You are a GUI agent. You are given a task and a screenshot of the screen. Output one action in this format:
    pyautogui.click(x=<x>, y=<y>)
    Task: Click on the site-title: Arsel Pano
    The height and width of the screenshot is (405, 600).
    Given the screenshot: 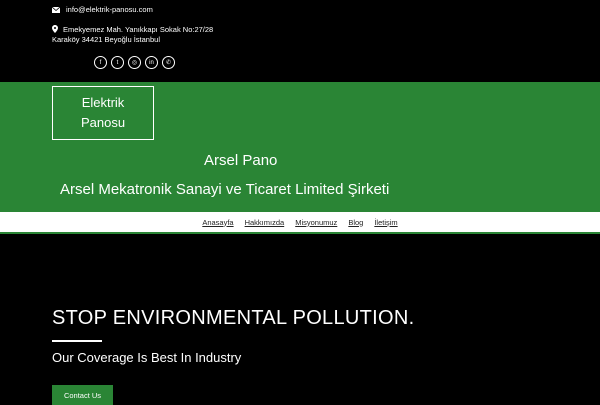 What is the action you would take?
    pyautogui.click(x=240, y=160)
    